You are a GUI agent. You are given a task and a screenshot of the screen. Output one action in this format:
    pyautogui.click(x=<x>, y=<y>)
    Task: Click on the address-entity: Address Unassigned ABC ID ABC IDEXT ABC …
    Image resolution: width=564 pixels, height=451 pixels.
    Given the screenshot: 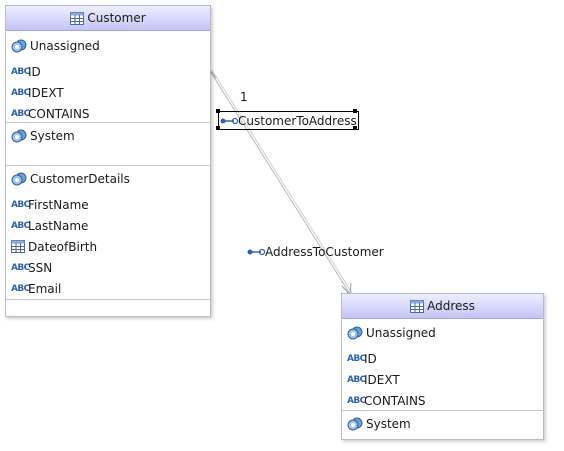 What is the action you would take?
    pyautogui.click(x=442, y=366)
    